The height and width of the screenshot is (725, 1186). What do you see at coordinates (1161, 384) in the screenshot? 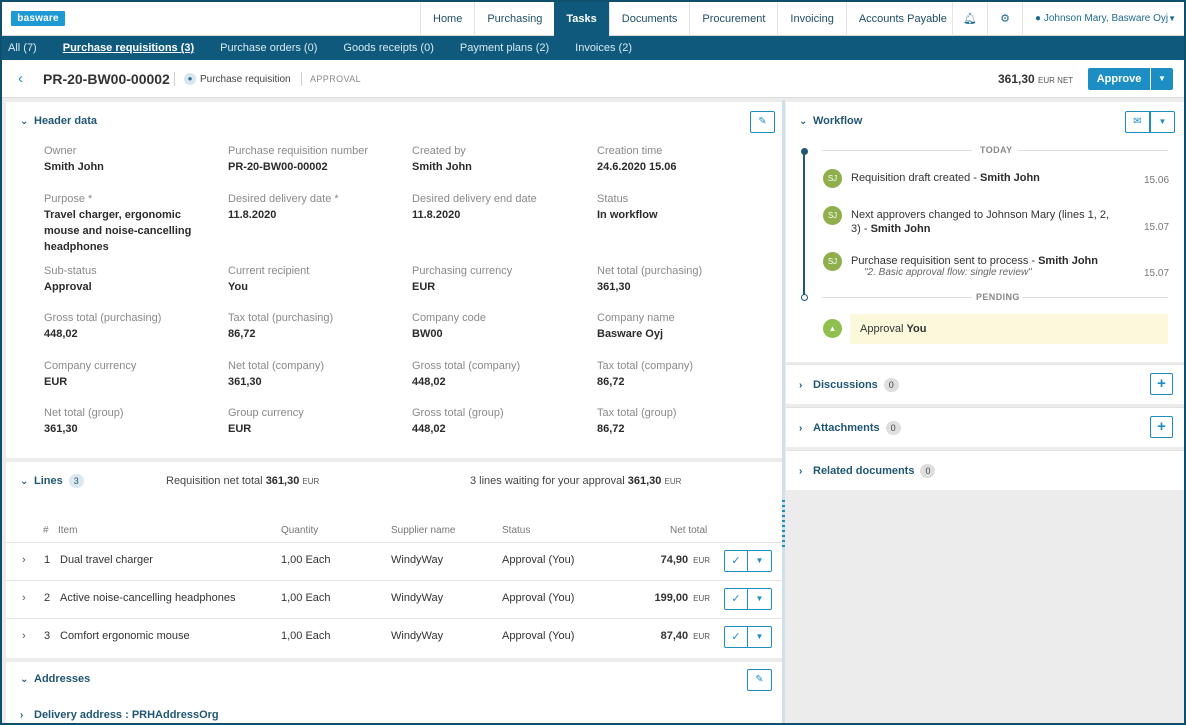
I see `add-discussion-plus-icon: +` at bounding box center [1161, 384].